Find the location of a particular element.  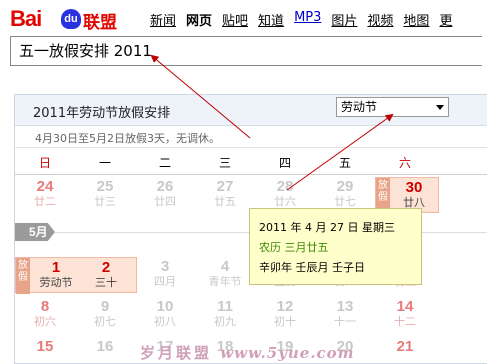

weekday-fri: 五 is located at coordinates (344, 163).